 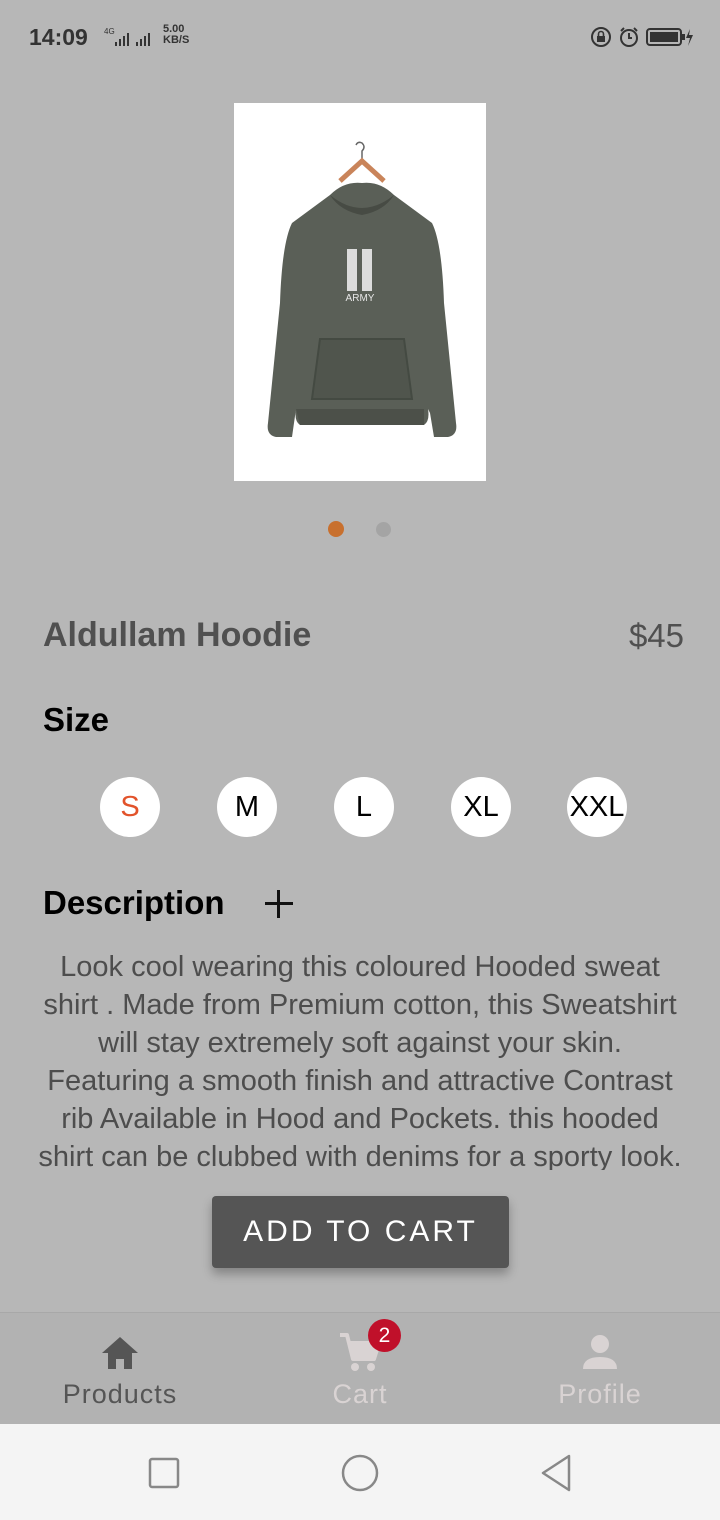 I want to click on status-icons, so click(x=642, y=37).